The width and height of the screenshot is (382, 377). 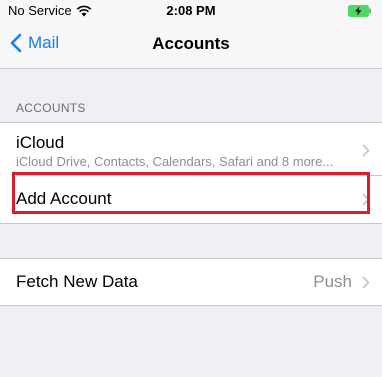 I want to click on page-title: Accounts, so click(x=191, y=43).